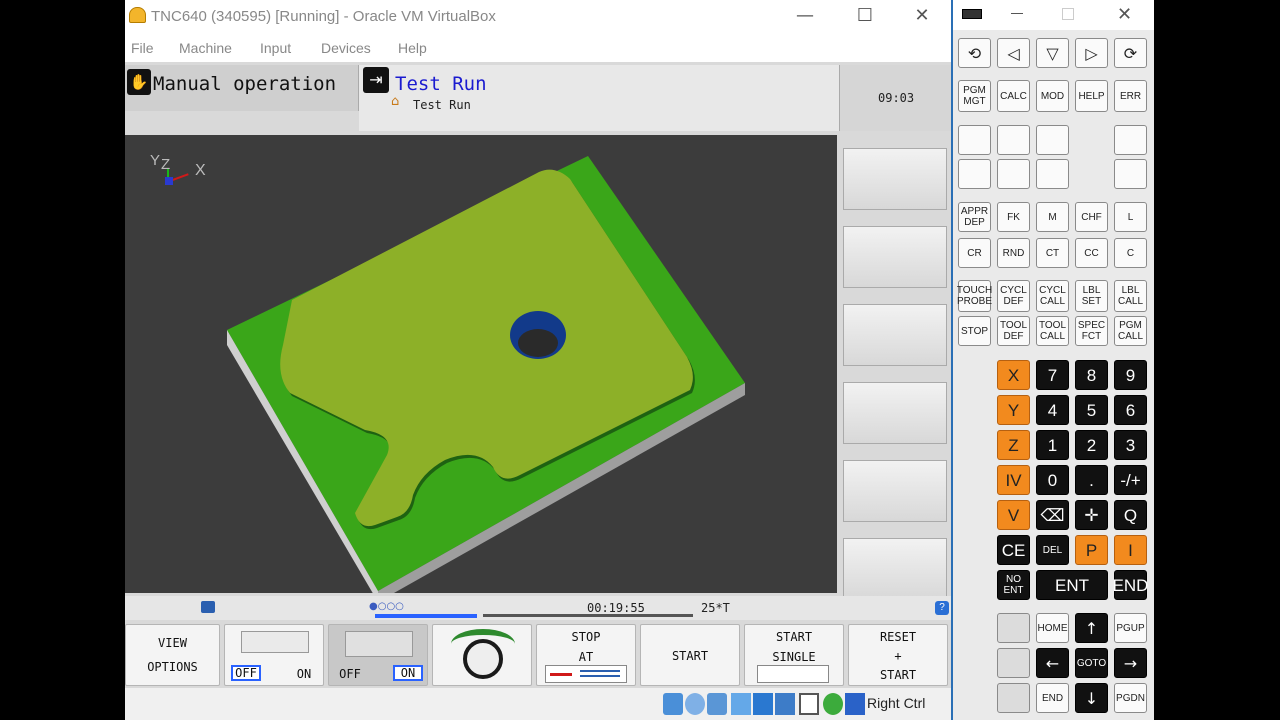 The image size is (1280, 720). Describe the element at coordinates (1091, 698) in the screenshot. I see `arrow-down-icon: ↓` at that location.